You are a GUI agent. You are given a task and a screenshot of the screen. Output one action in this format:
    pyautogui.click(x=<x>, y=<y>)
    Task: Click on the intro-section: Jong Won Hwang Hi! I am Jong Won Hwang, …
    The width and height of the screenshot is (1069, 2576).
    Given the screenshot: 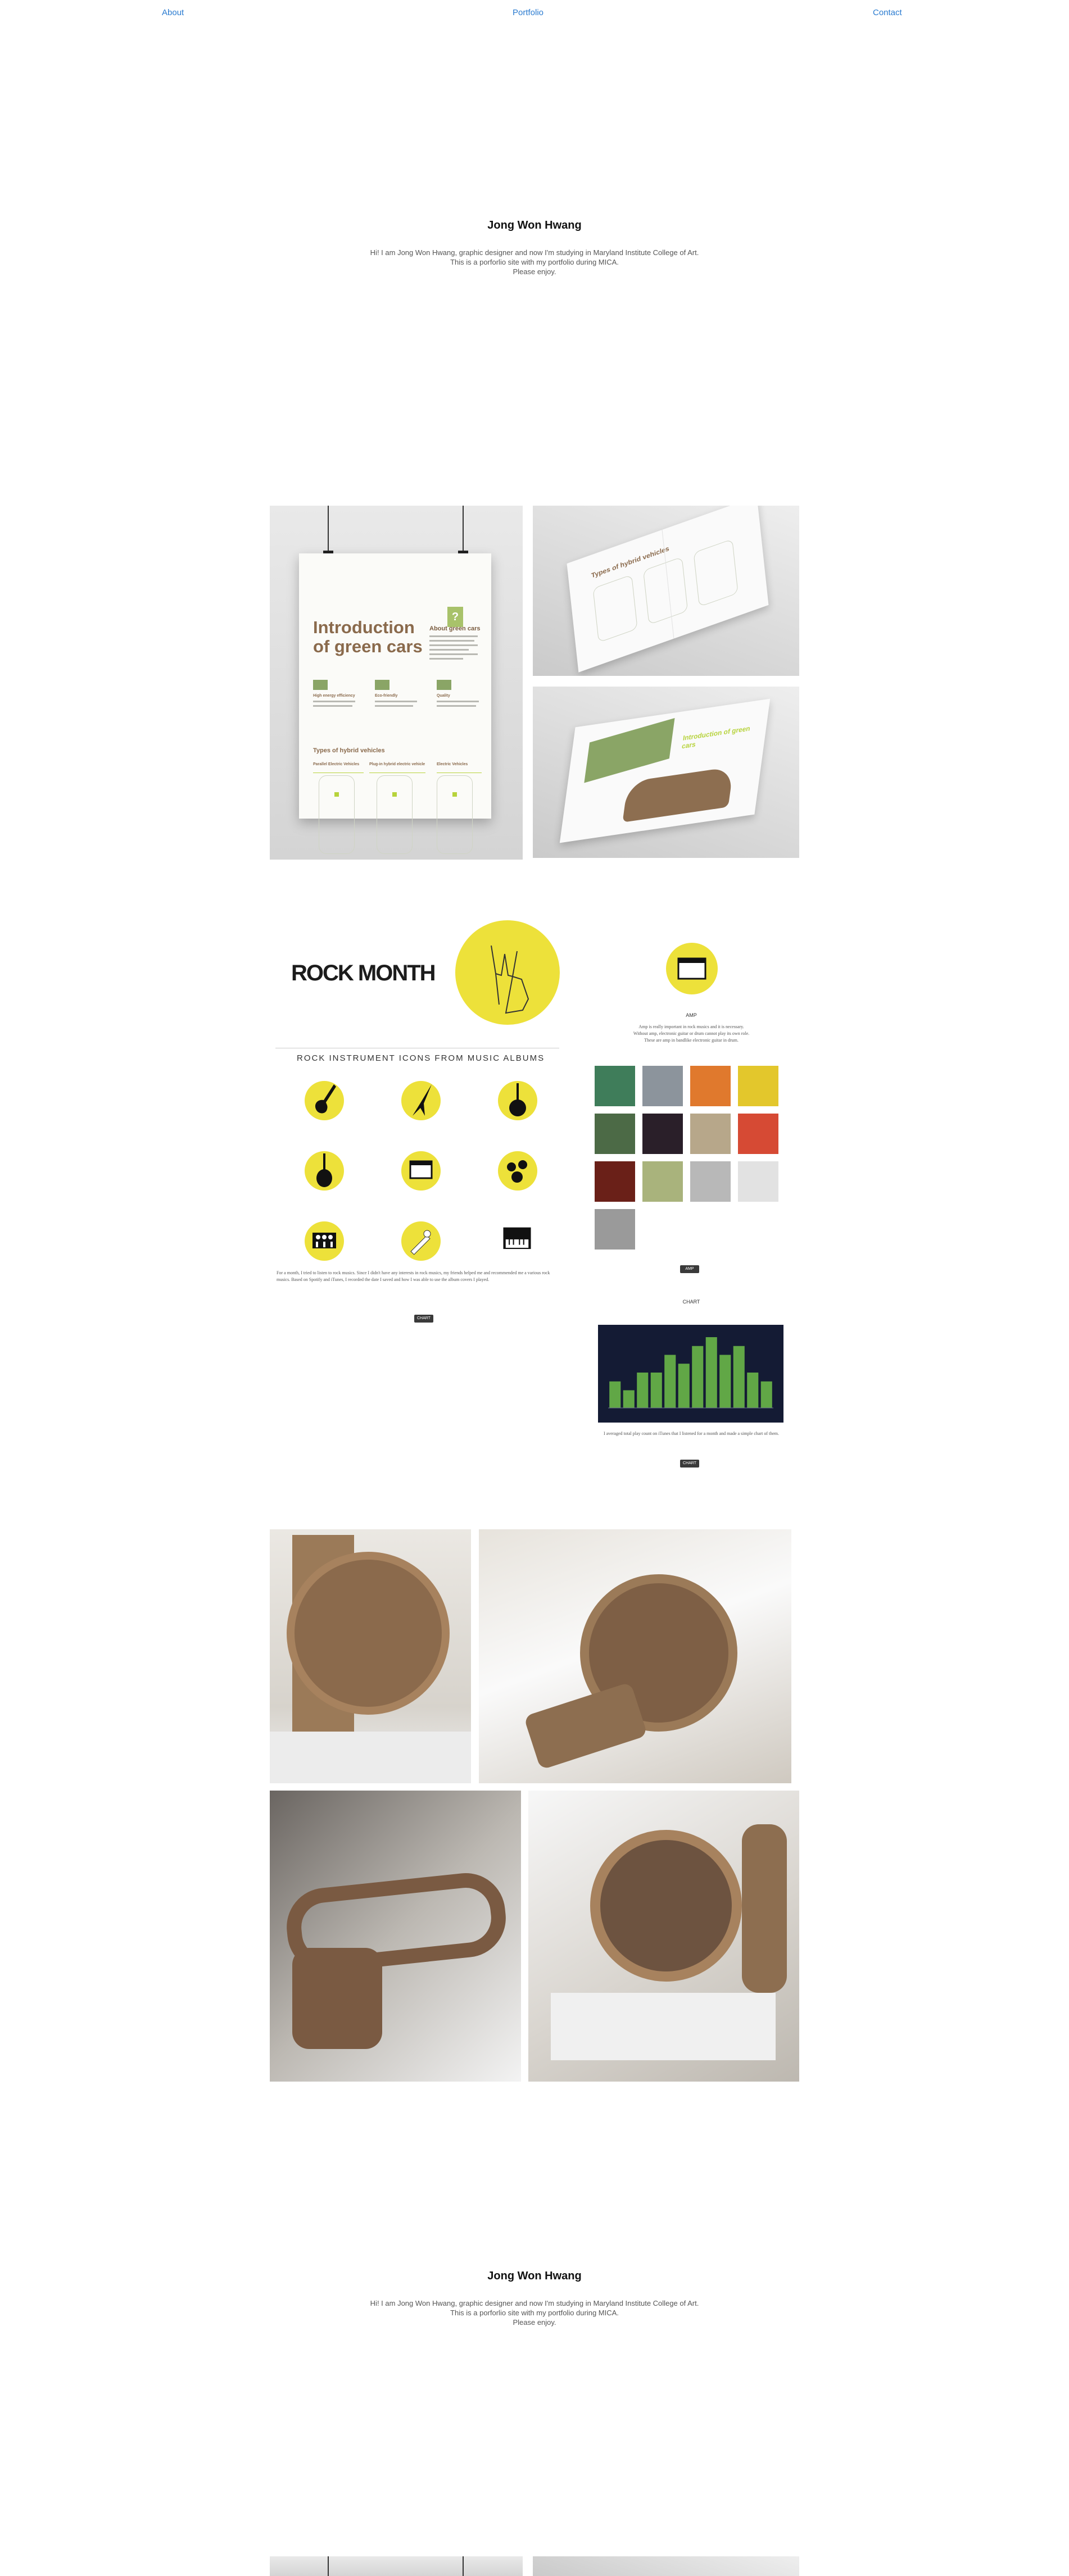 What is the action you would take?
    pyautogui.click(x=534, y=248)
    